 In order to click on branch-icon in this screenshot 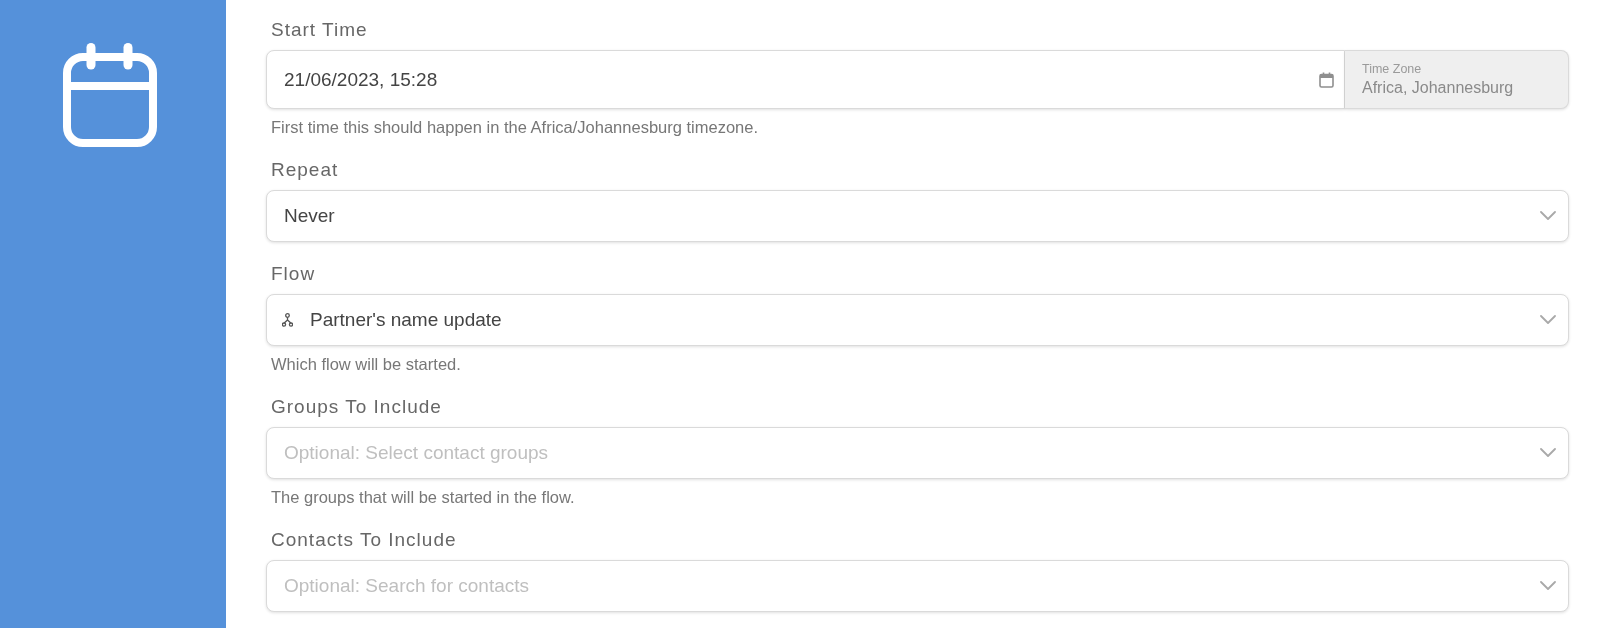, I will do `click(287, 320)`.